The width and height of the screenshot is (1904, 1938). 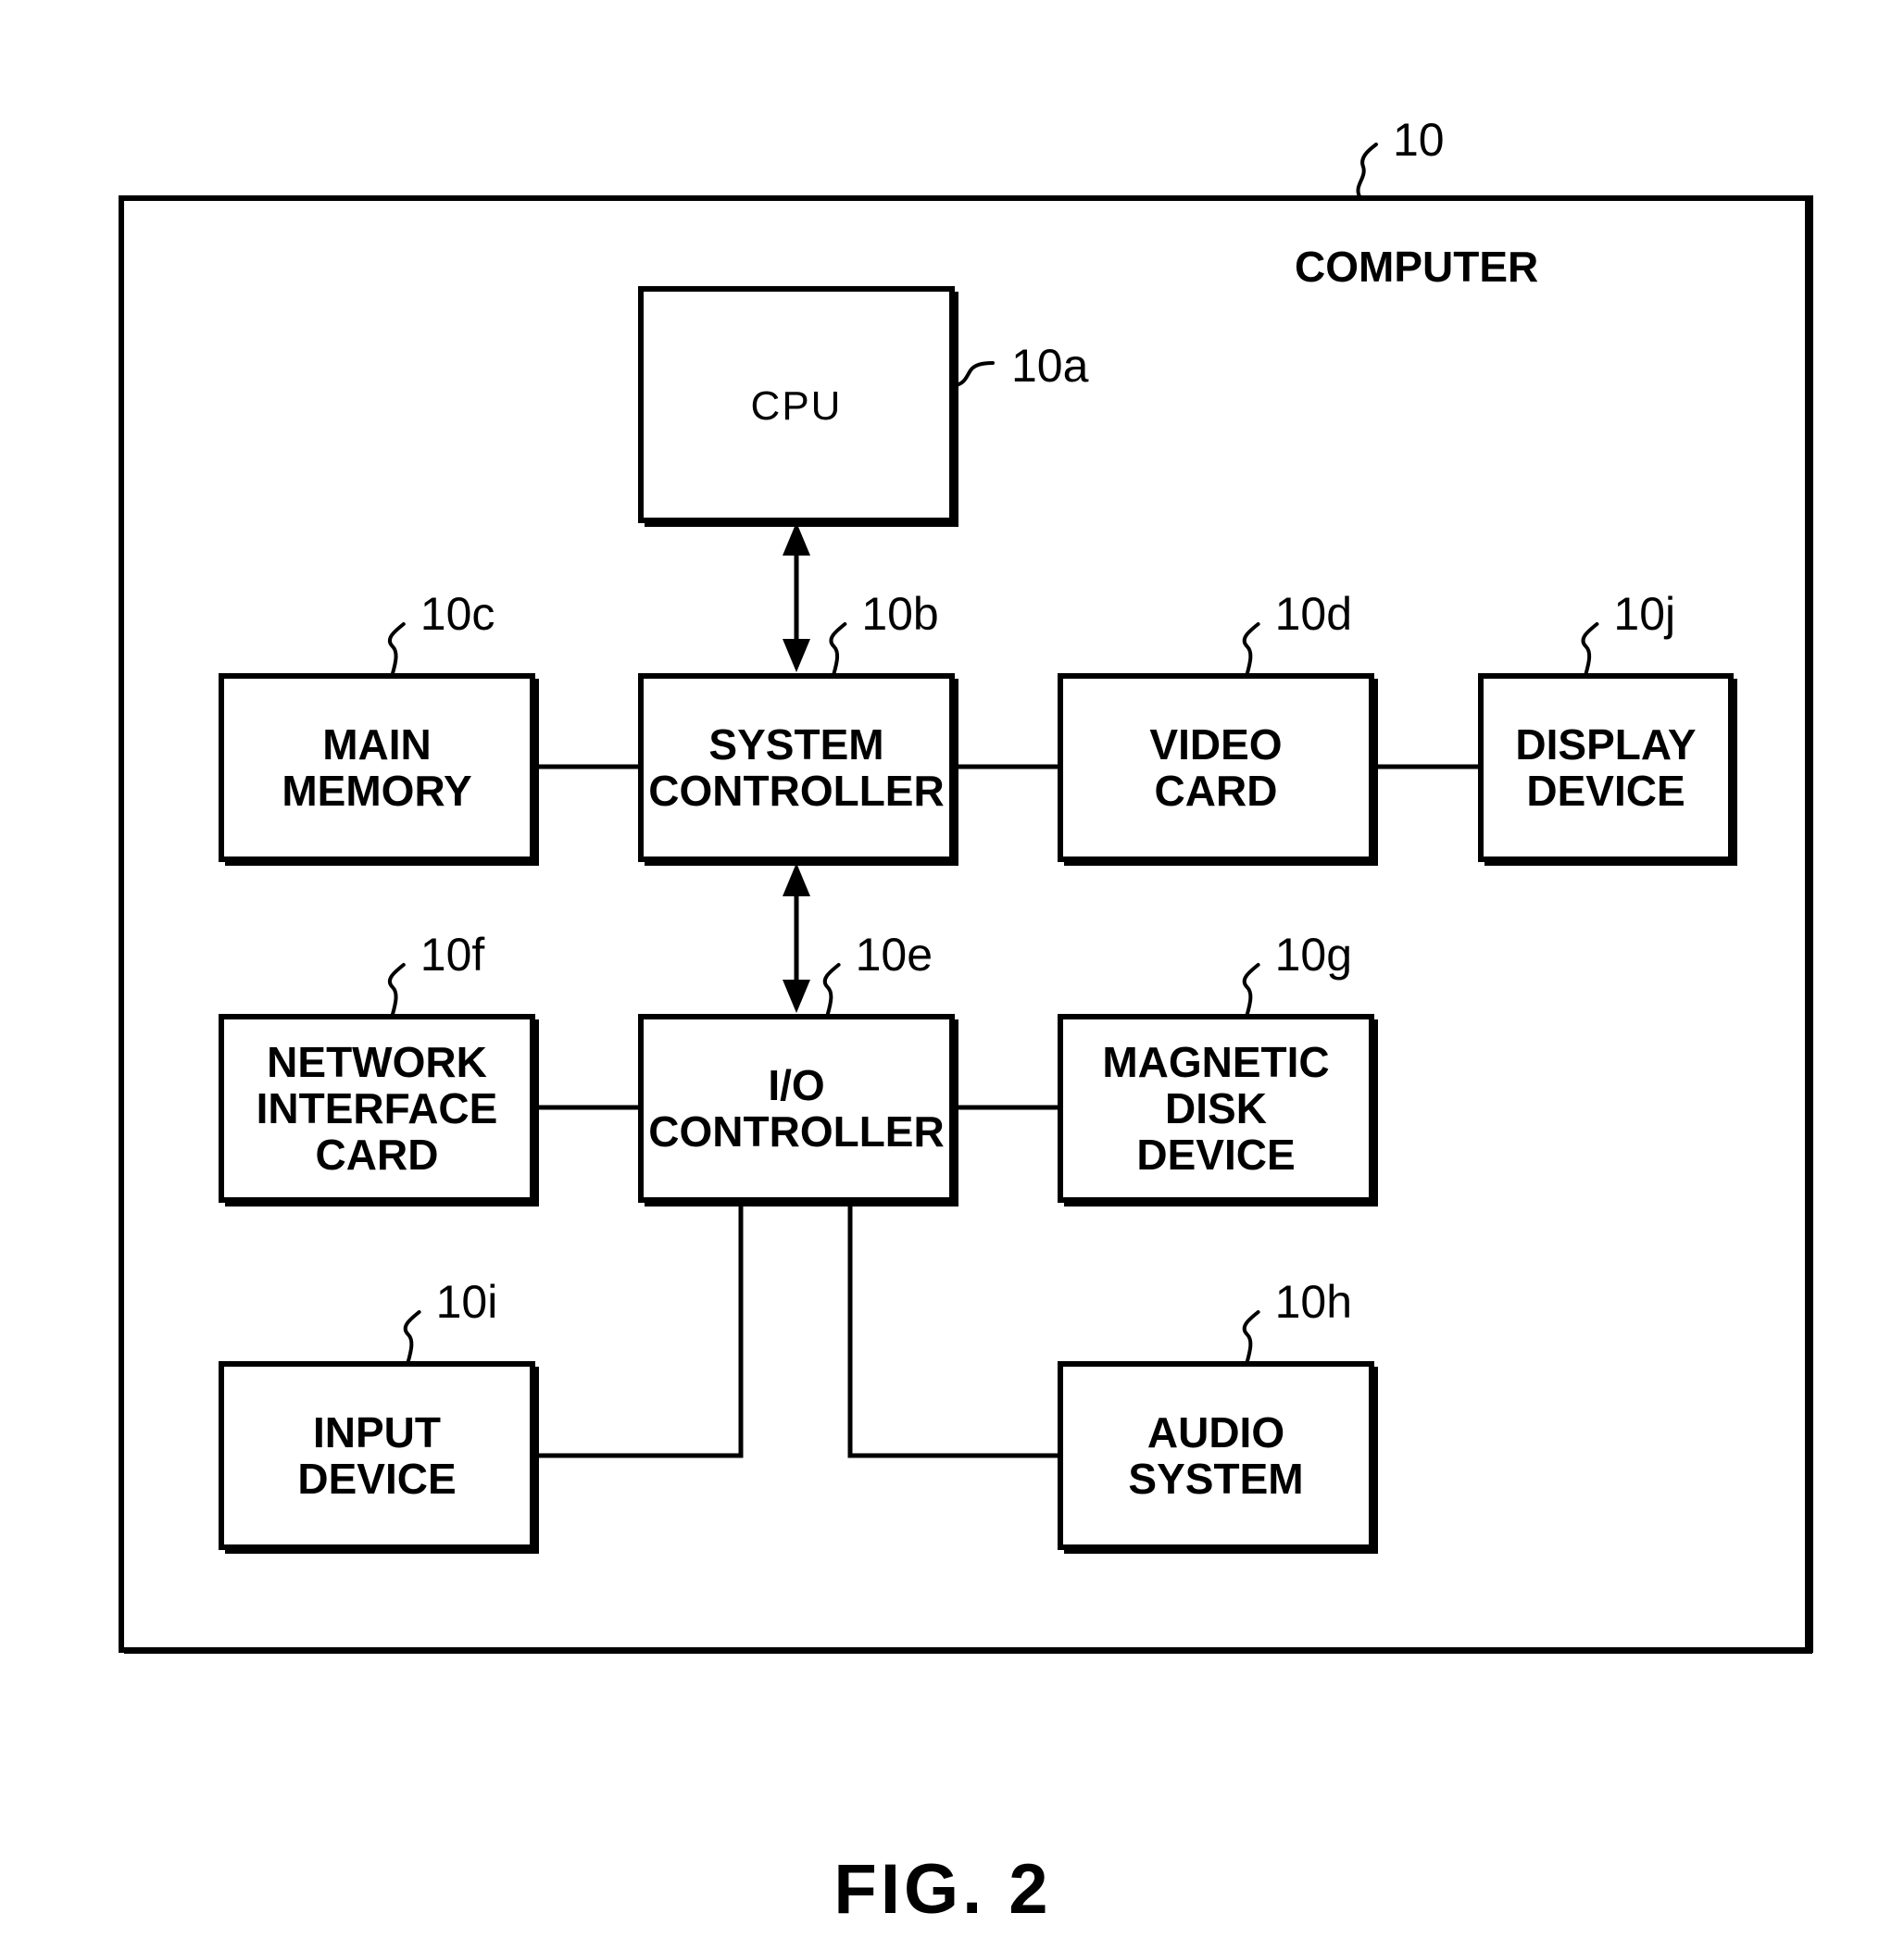 I want to click on figure-caption: FIG. 2, so click(x=942, y=1889).